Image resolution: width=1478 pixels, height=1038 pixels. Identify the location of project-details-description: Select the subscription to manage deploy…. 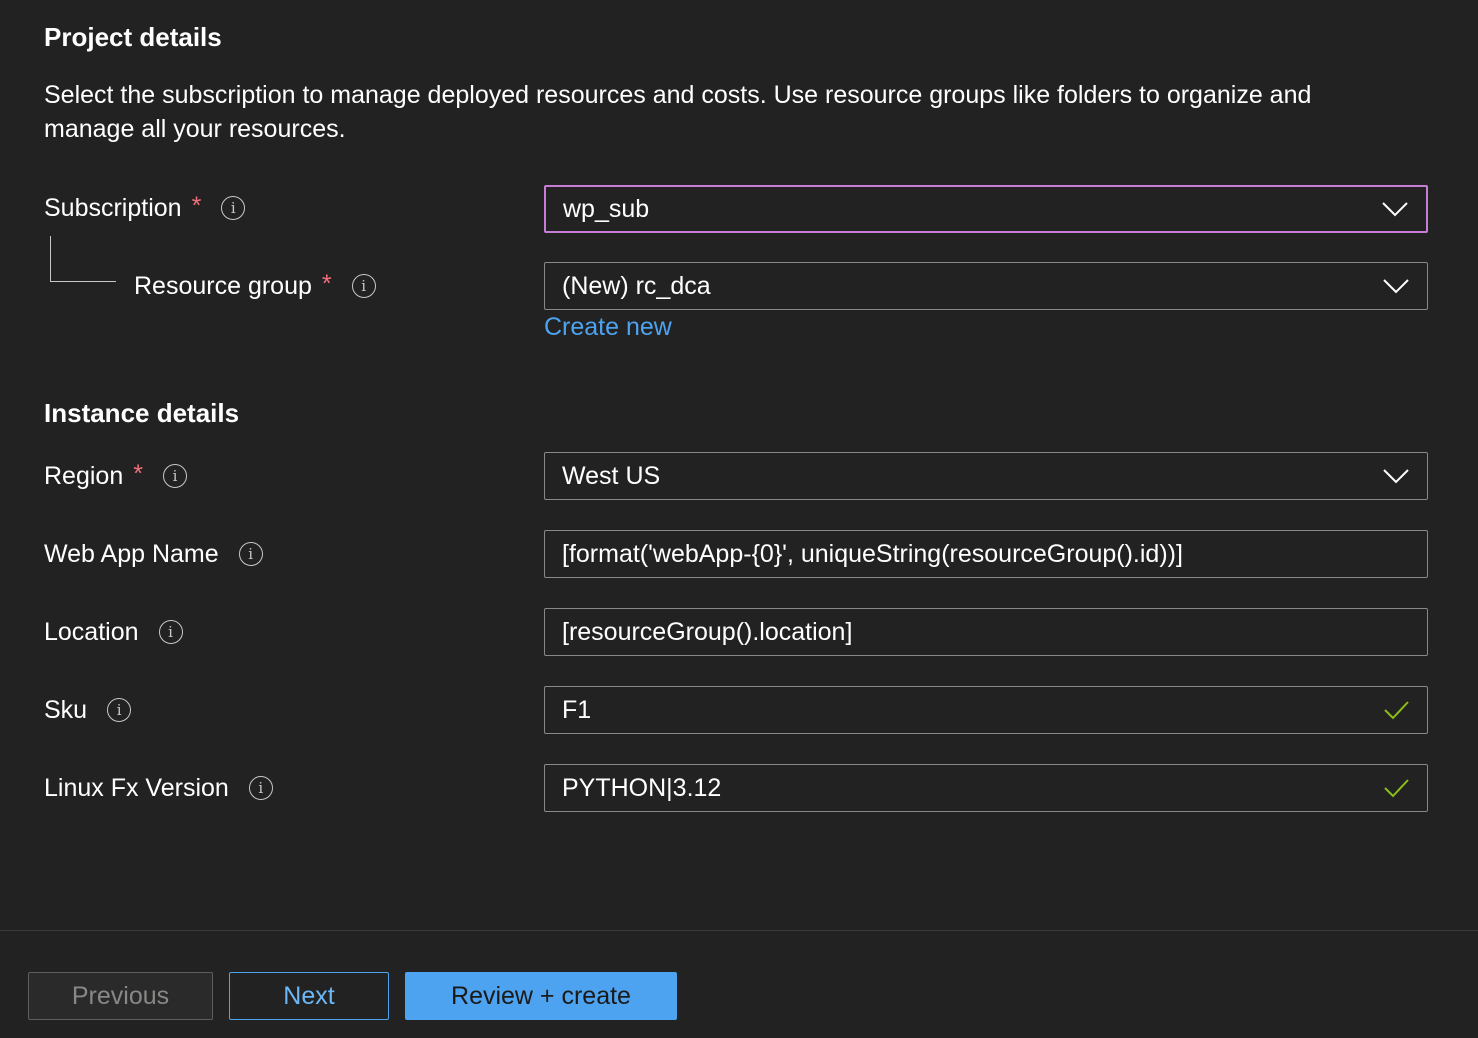
(678, 112).